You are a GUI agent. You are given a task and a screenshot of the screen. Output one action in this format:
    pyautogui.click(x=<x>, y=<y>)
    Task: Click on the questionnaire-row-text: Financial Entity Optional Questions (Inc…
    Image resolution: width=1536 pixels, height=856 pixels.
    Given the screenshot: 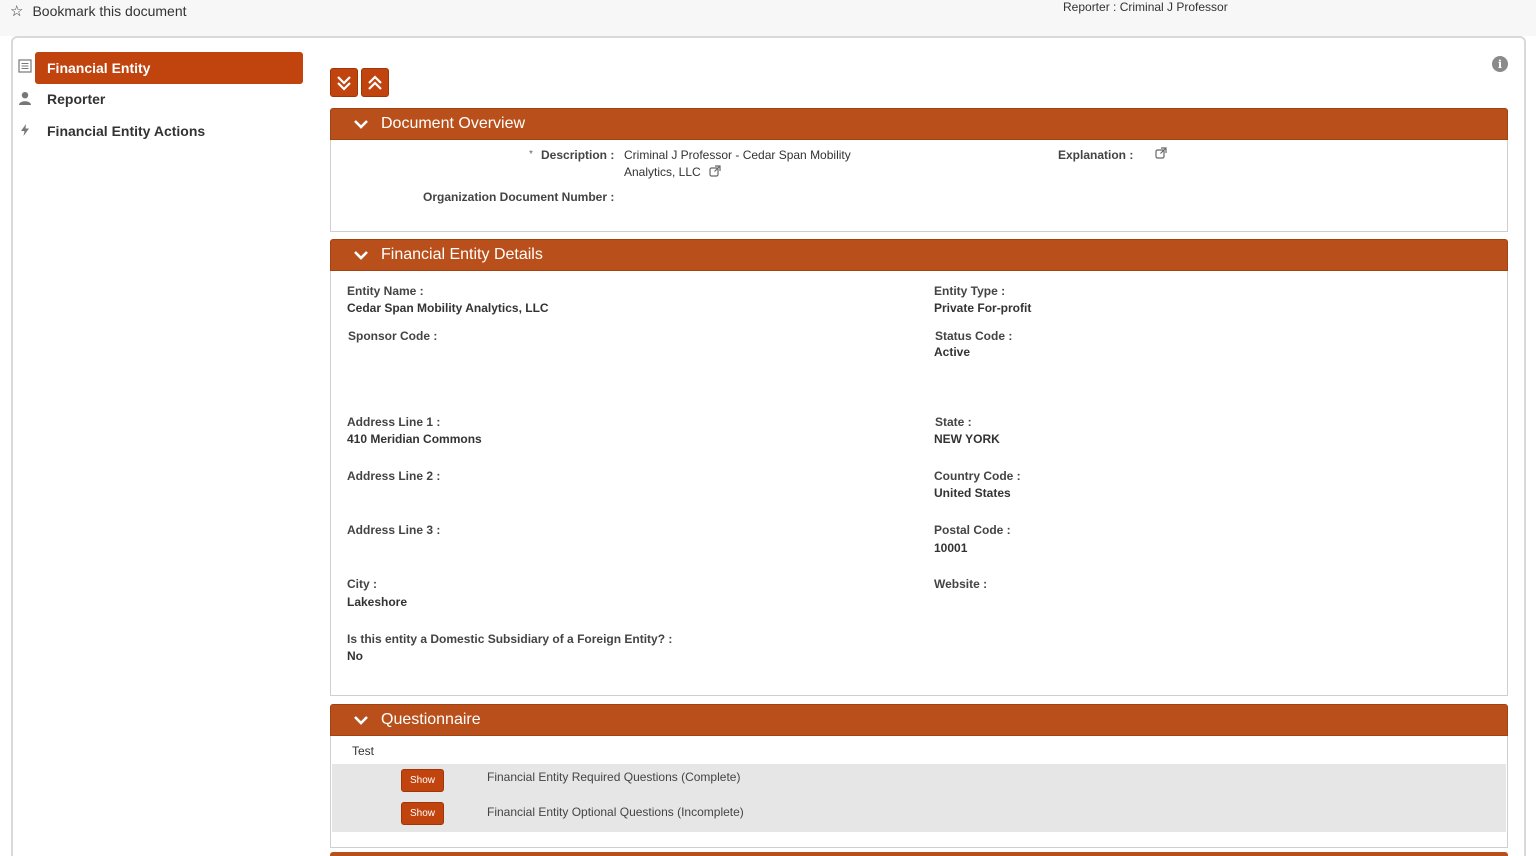 What is the action you would take?
    pyautogui.click(x=615, y=812)
    